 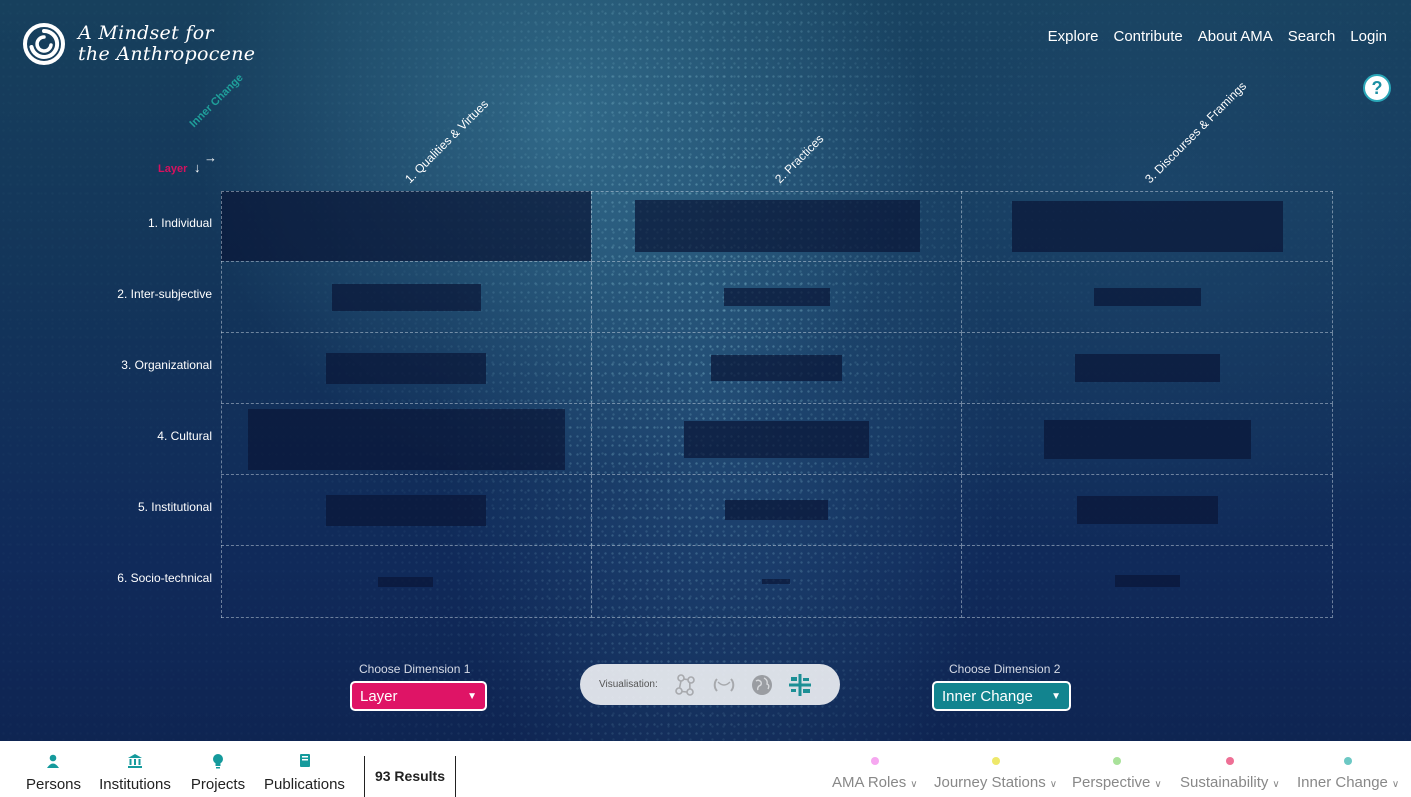 What do you see at coordinates (166, 365) in the screenshot?
I see `row-header-organizational: 3. Organizational` at bounding box center [166, 365].